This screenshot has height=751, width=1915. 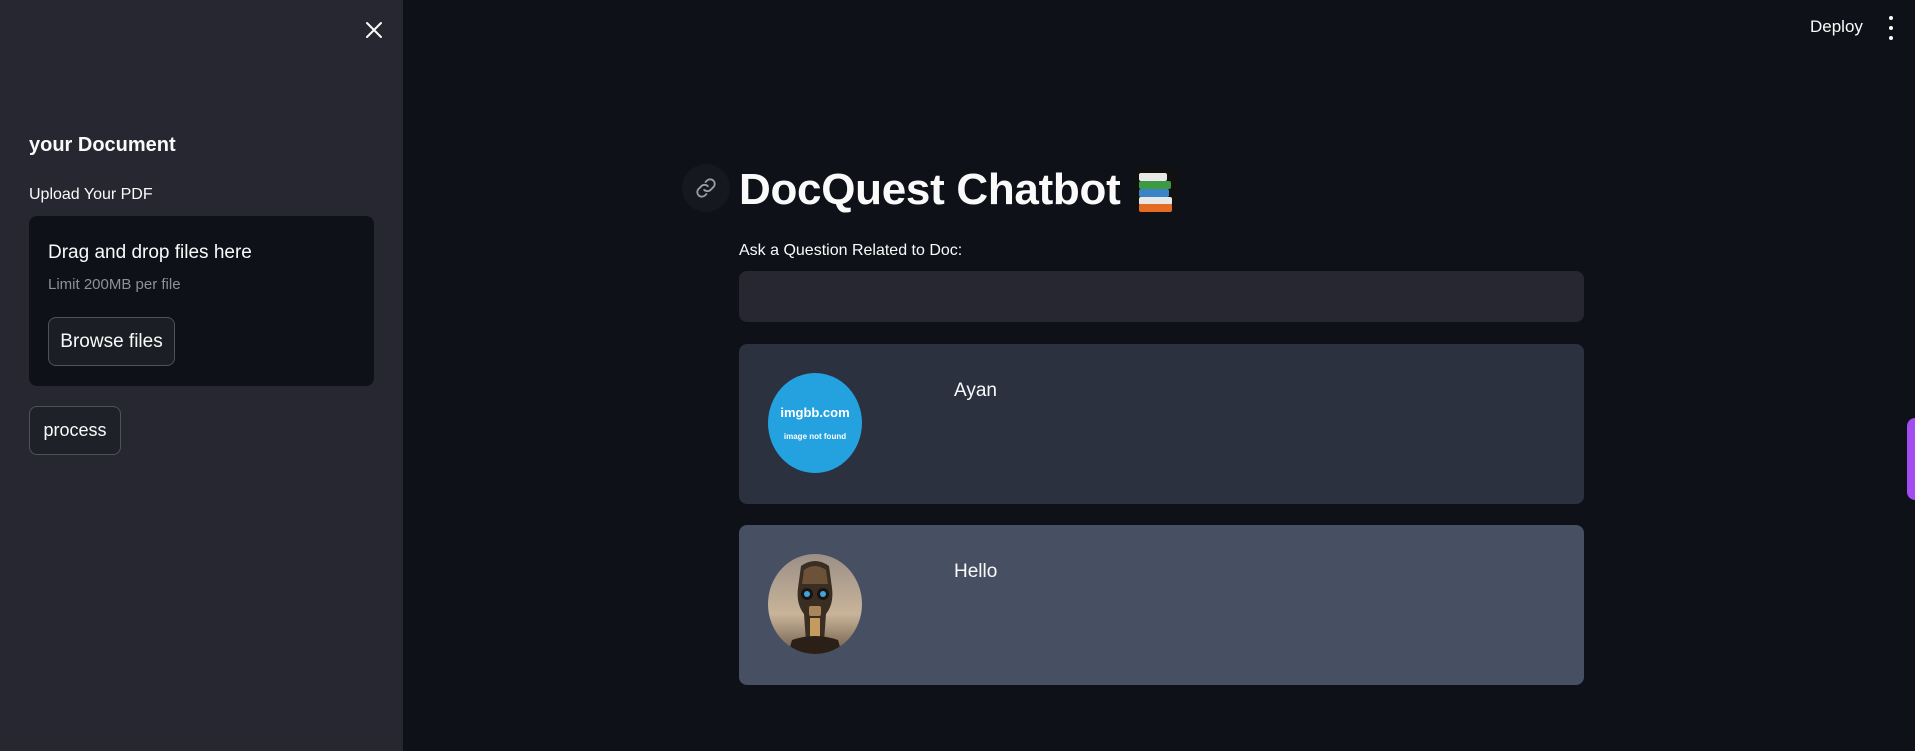 I want to click on books-icon, so click(x=1156, y=190).